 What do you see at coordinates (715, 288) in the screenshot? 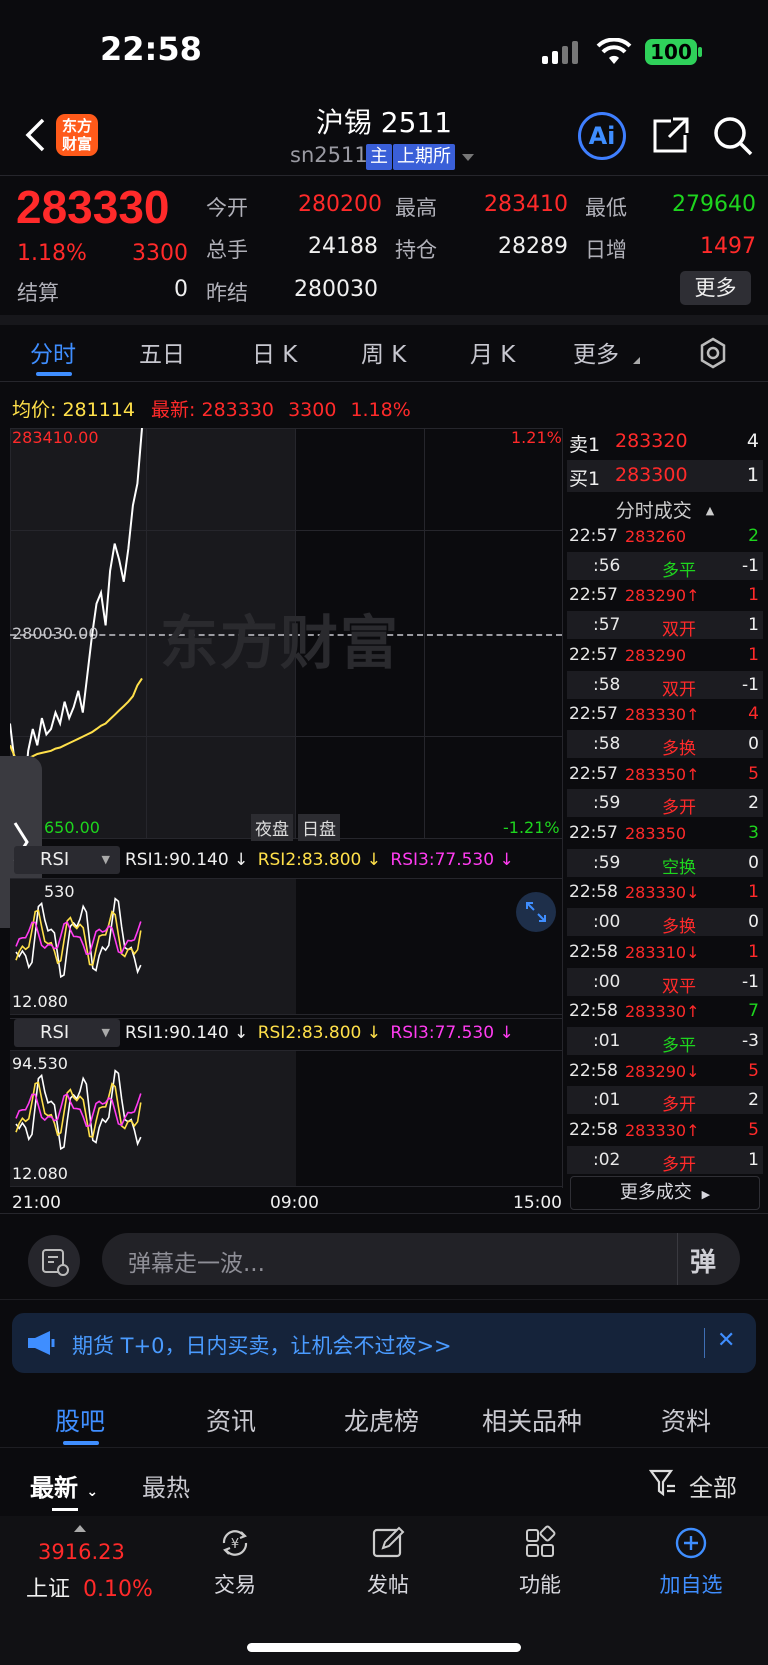
I see `more-quote-button: 更多` at bounding box center [715, 288].